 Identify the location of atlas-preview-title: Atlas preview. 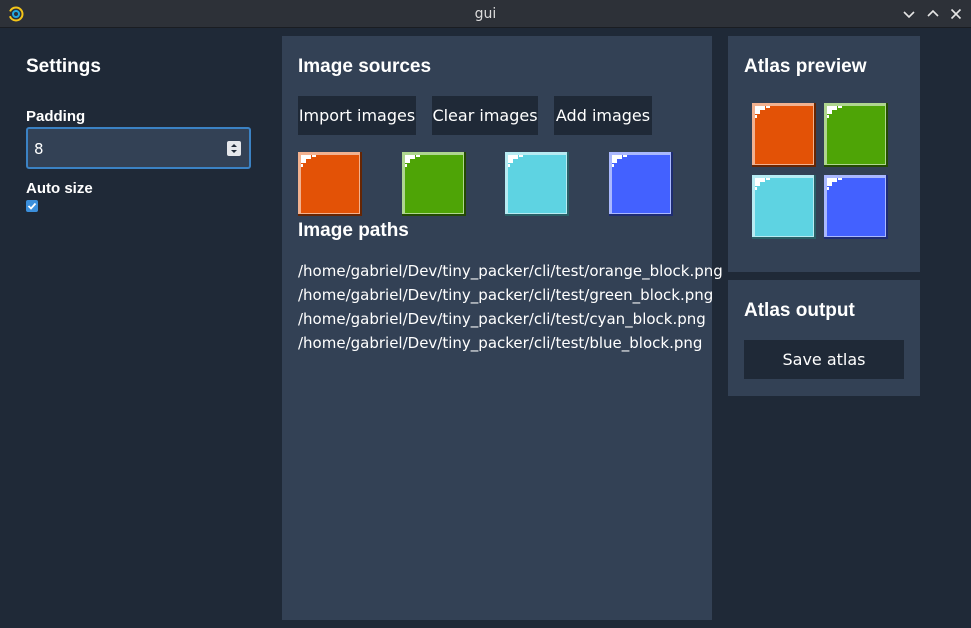
(805, 66).